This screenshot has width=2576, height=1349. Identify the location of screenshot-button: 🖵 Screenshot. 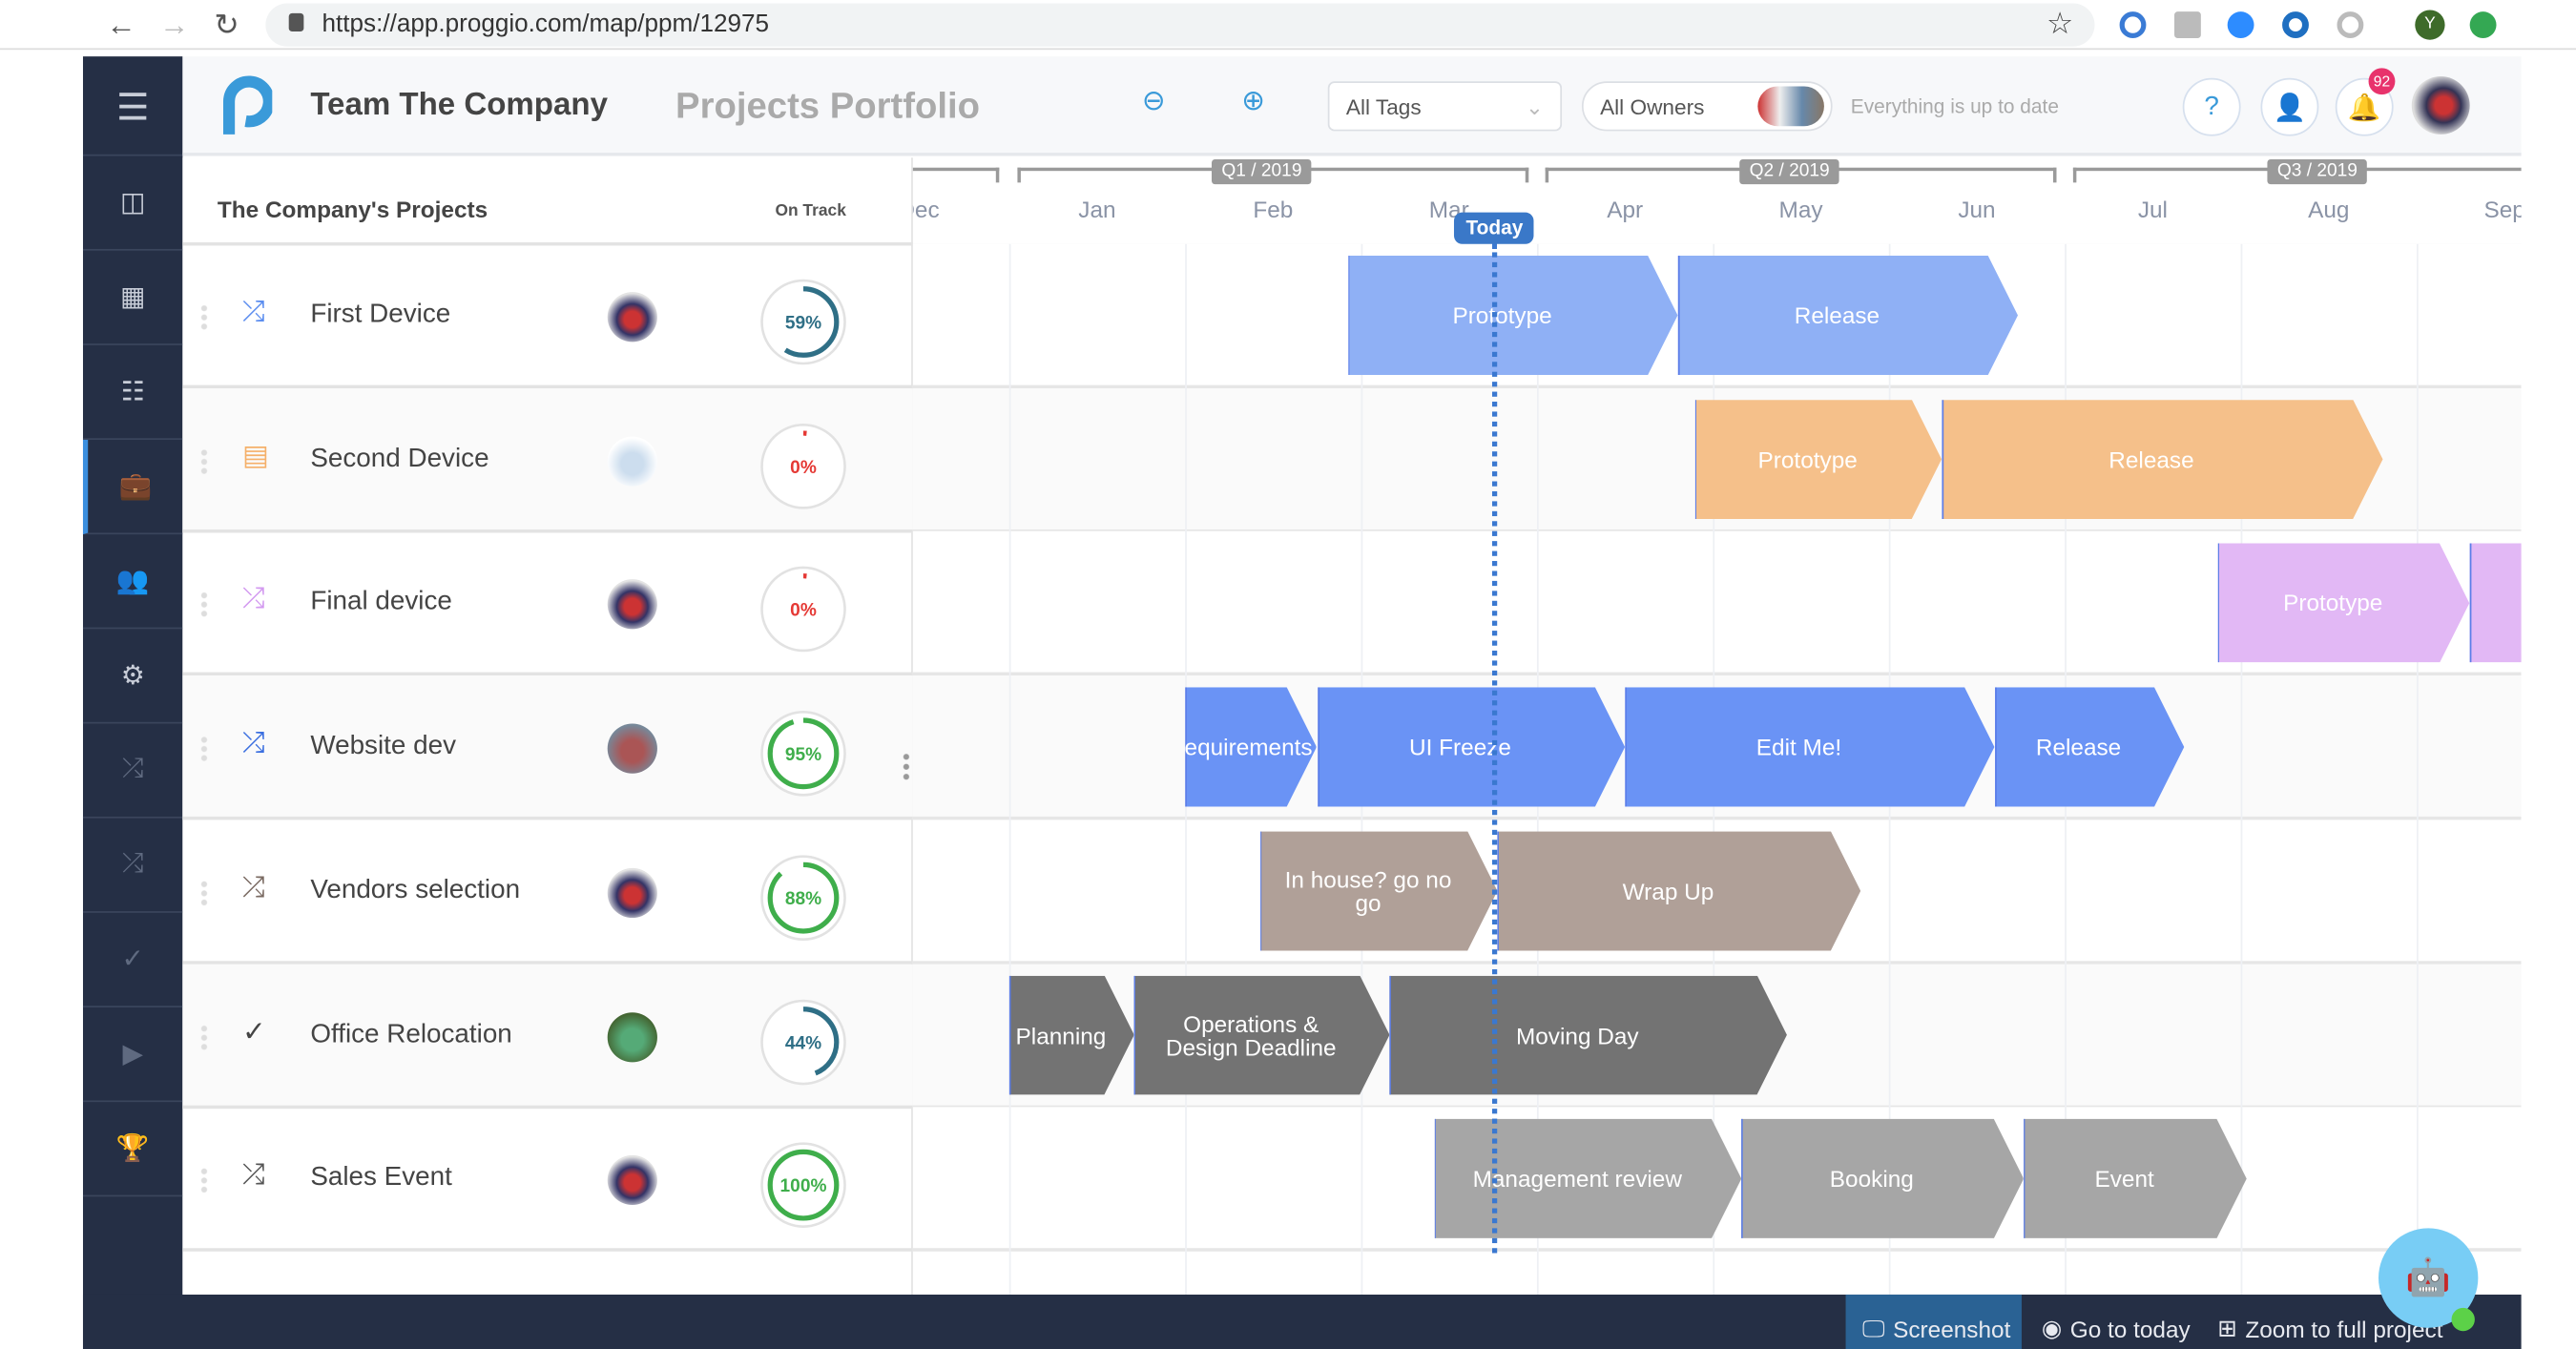
(1933, 1321).